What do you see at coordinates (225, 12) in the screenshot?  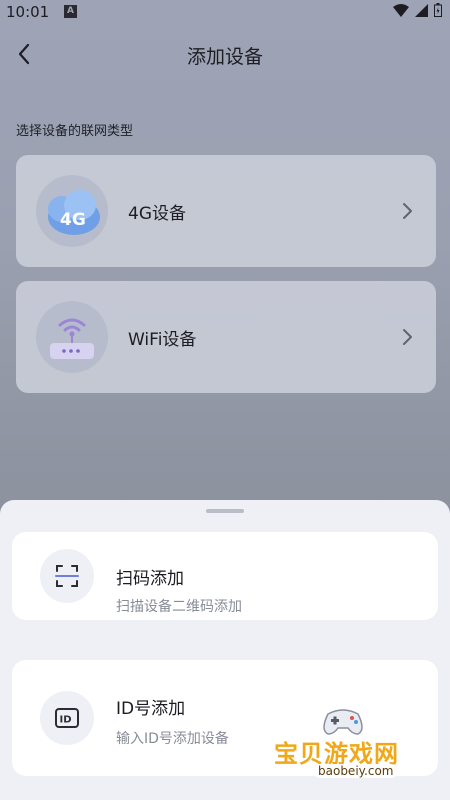 I see `status-bar: 10:01 A` at bounding box center [225, 12].